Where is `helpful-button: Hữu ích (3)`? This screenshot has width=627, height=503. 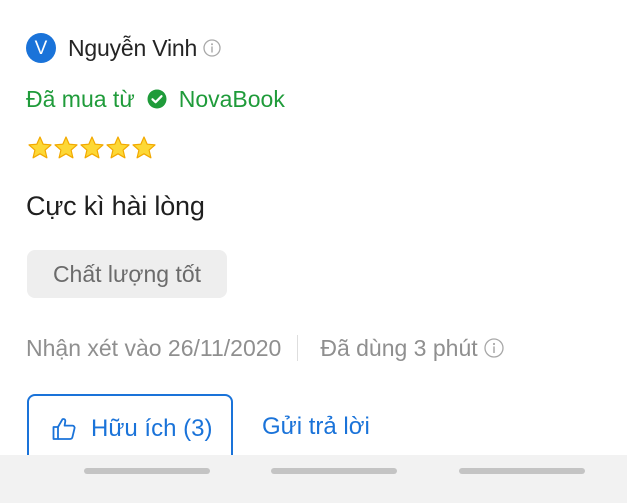 helpful-button: Hữu ích (3) is located at coordinates (130, 429).